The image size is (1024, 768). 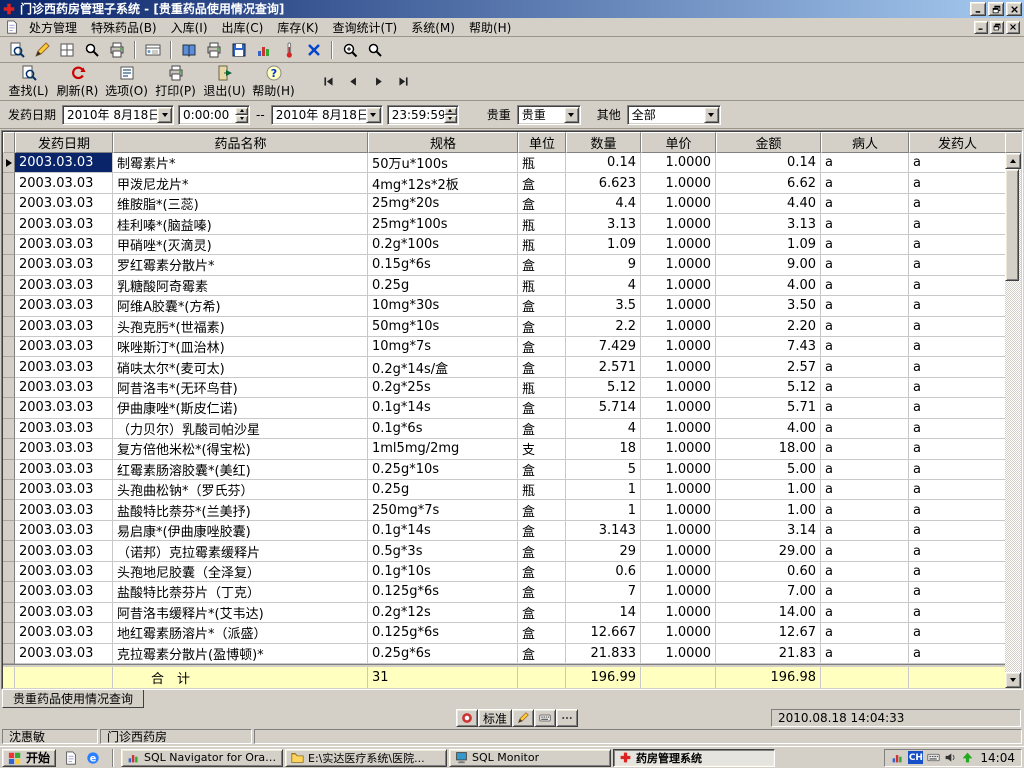 I want to click on mdi-minimize-button, so click(x=981, y=27).